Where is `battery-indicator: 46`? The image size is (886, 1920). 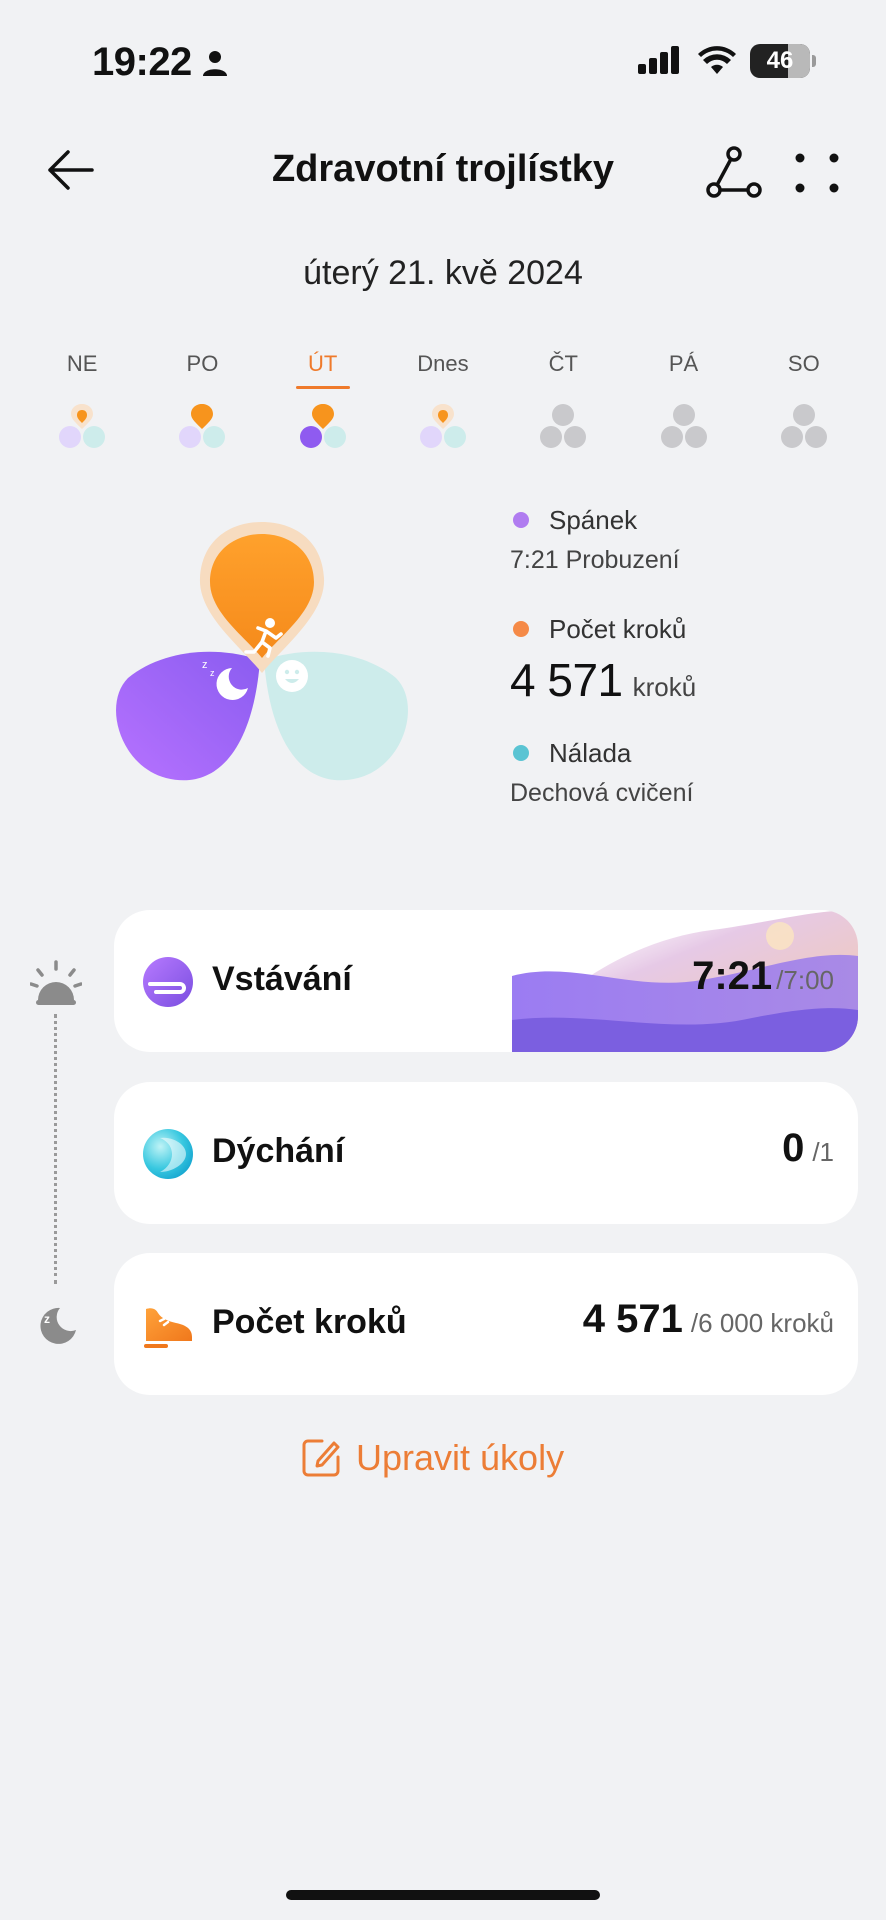 battery-indicator: 46 is located at coordinates (780, 61).